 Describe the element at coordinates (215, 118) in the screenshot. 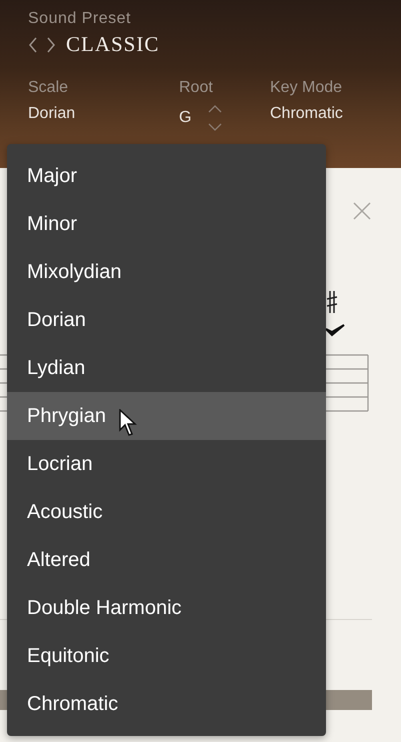

I see `stepper-icon` at that location.